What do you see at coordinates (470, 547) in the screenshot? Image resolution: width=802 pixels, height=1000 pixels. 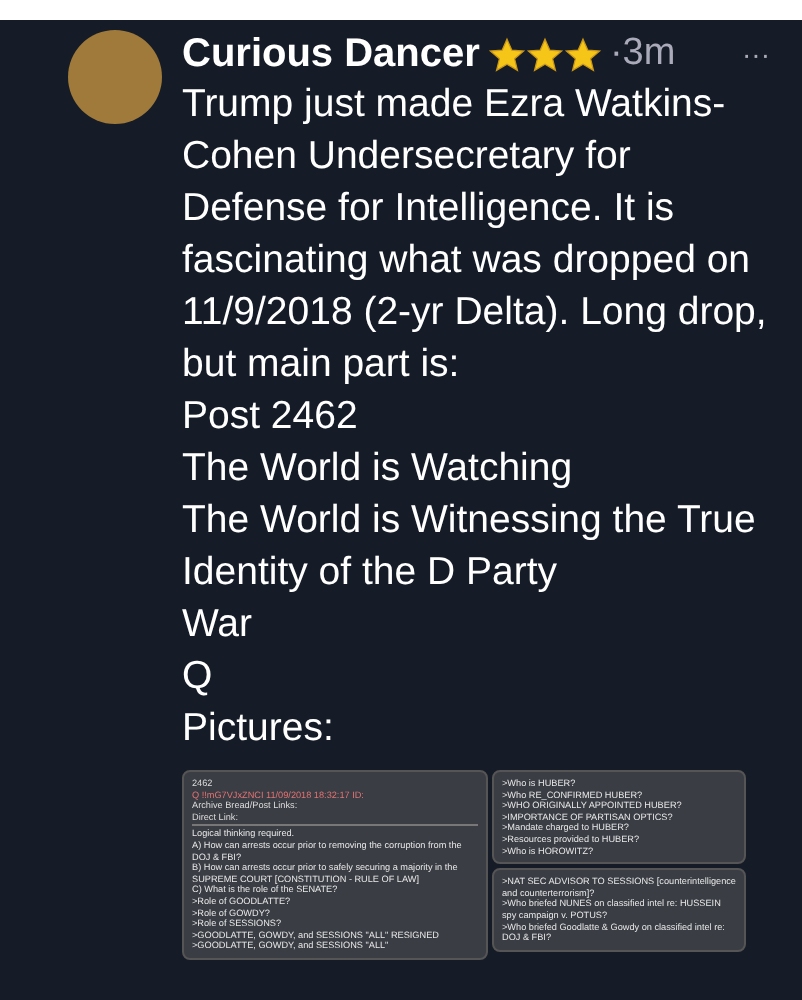 I see `post-text: The World is Witnessing the True Identity of the D Party` at bounding box center [470, 547].